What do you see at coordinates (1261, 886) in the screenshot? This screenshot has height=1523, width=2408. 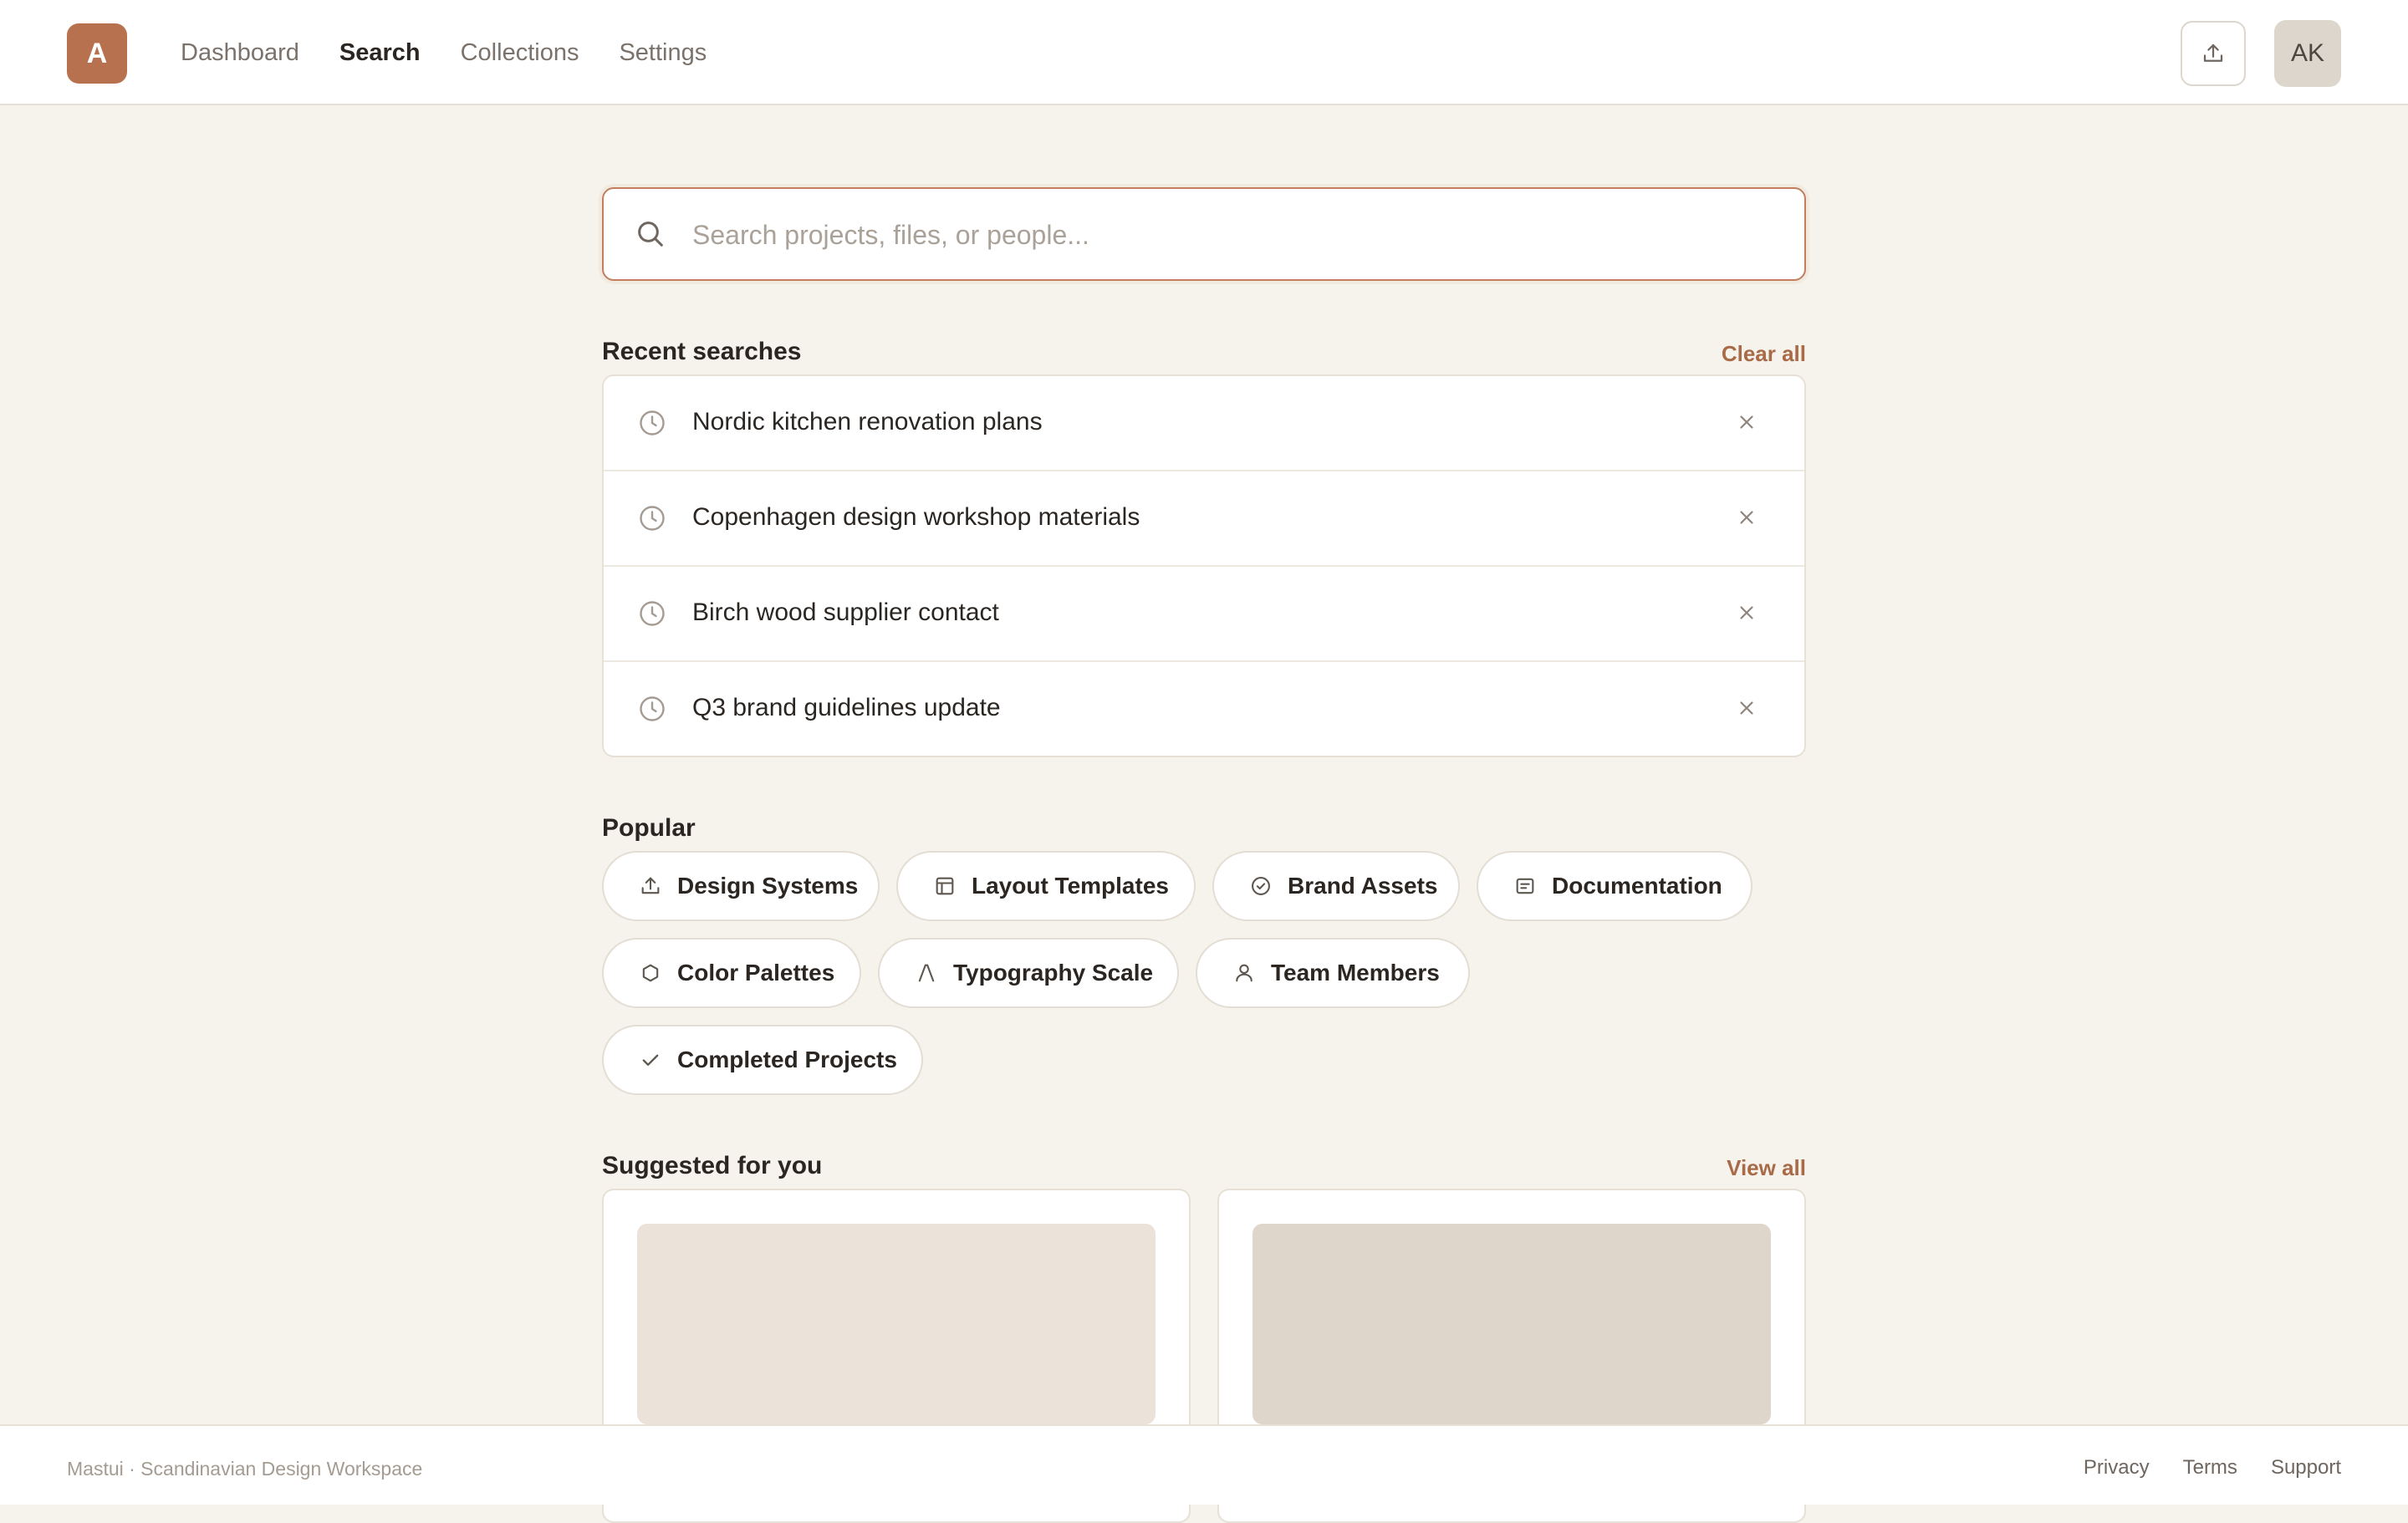 I see `check-circle-icon` at bounding box center [1261, 886].